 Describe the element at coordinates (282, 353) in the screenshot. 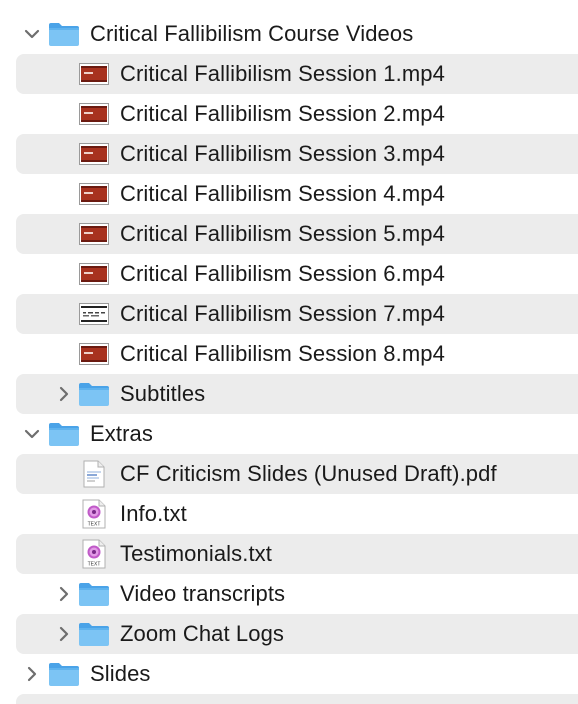

I see `file-label: Critical Fallibilism Session 8.mp4` at that location.